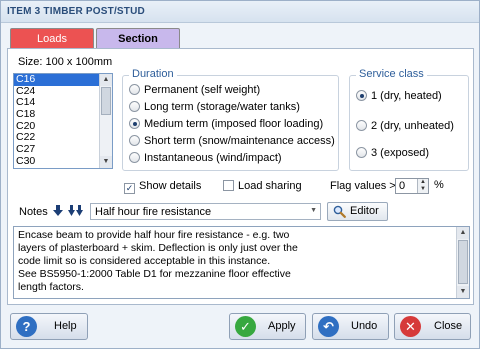 The height and width of the screenshot is (349, 480). Describe the element at coordinates (350, 326) in the screenshot. I see `undo-button: ↶ Undo` at that location.